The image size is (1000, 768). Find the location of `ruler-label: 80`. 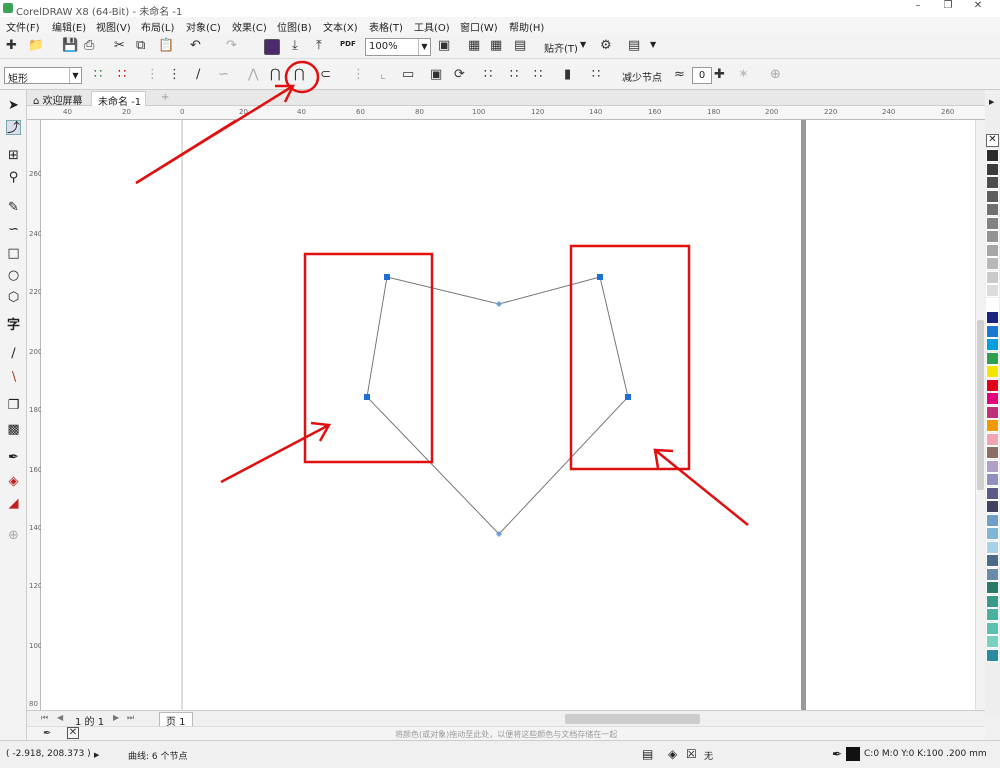

ruler-label: 80 is located at coordinates (33, 704).